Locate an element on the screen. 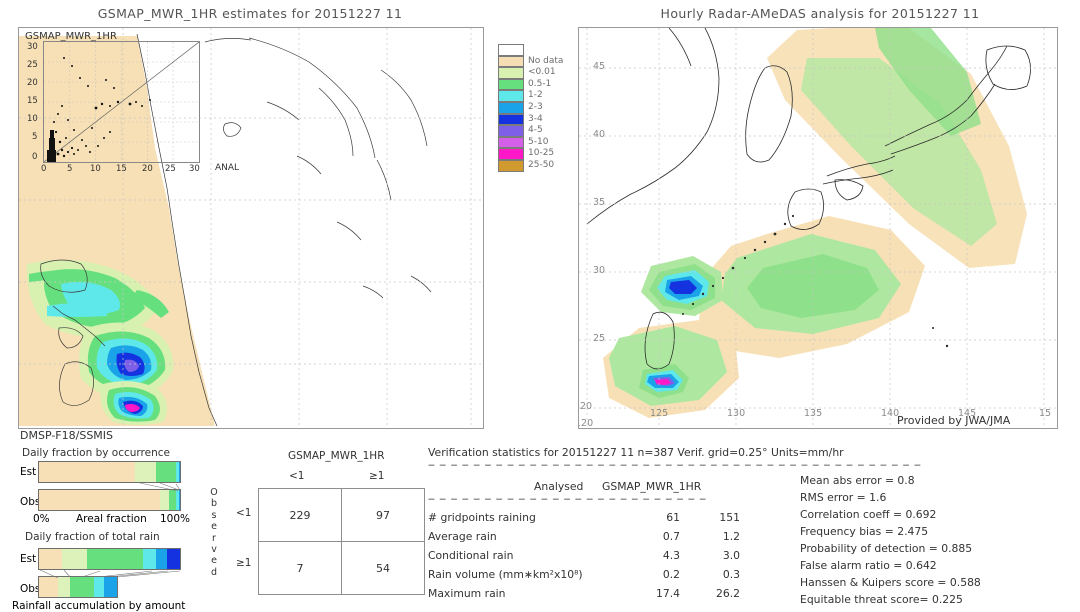  stats-row-model-maximum-rain: 26.2 is located at coordinates (727, 593).